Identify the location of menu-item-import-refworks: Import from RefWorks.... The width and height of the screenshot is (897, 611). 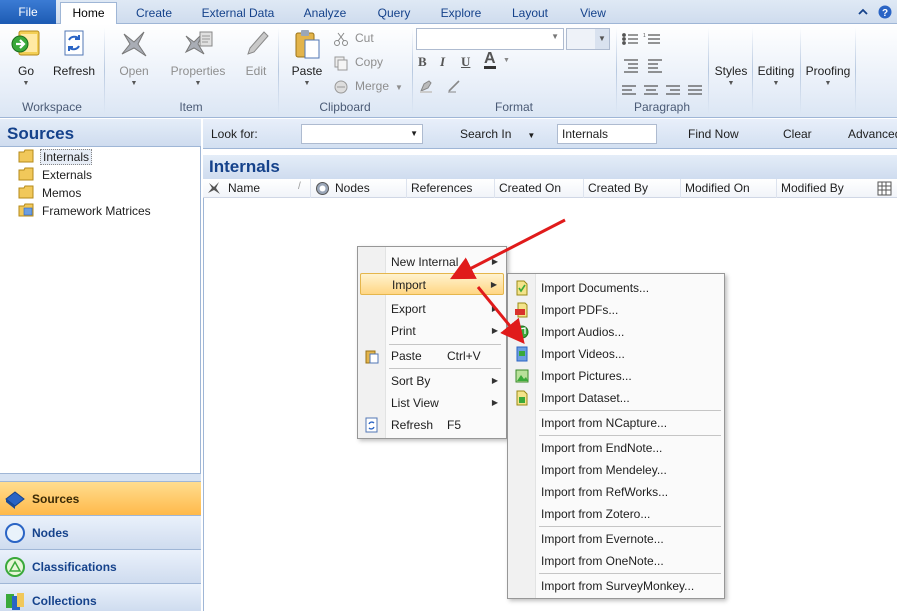
(616, 492).